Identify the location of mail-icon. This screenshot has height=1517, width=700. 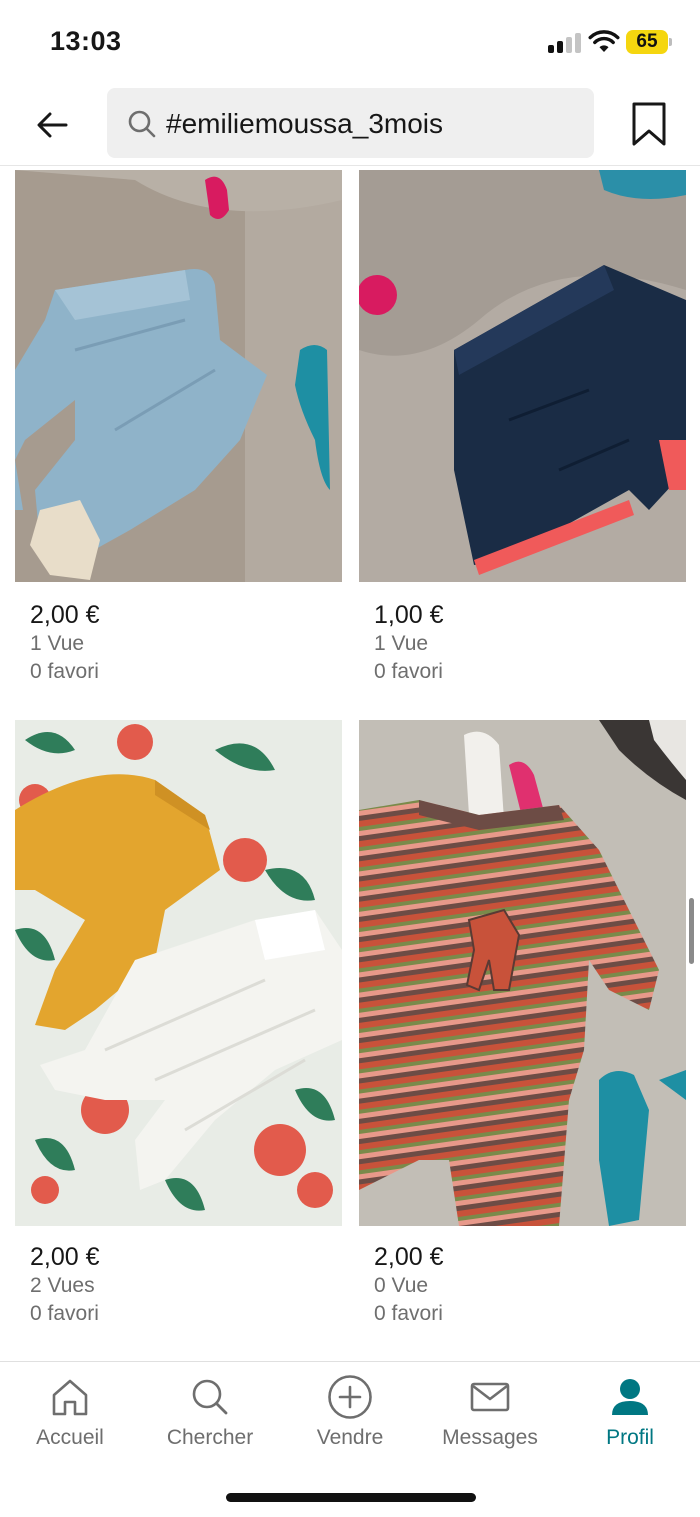
(490, 1397).